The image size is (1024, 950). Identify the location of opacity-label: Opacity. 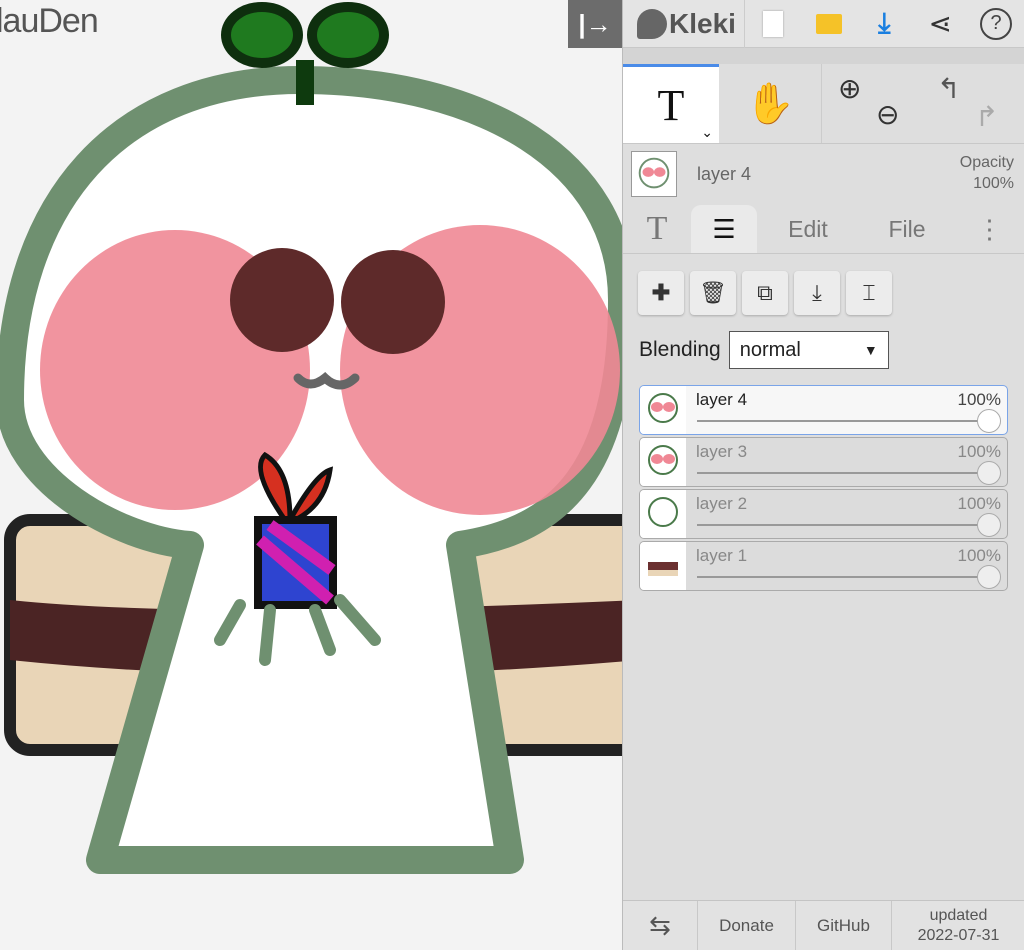
(986, 162).